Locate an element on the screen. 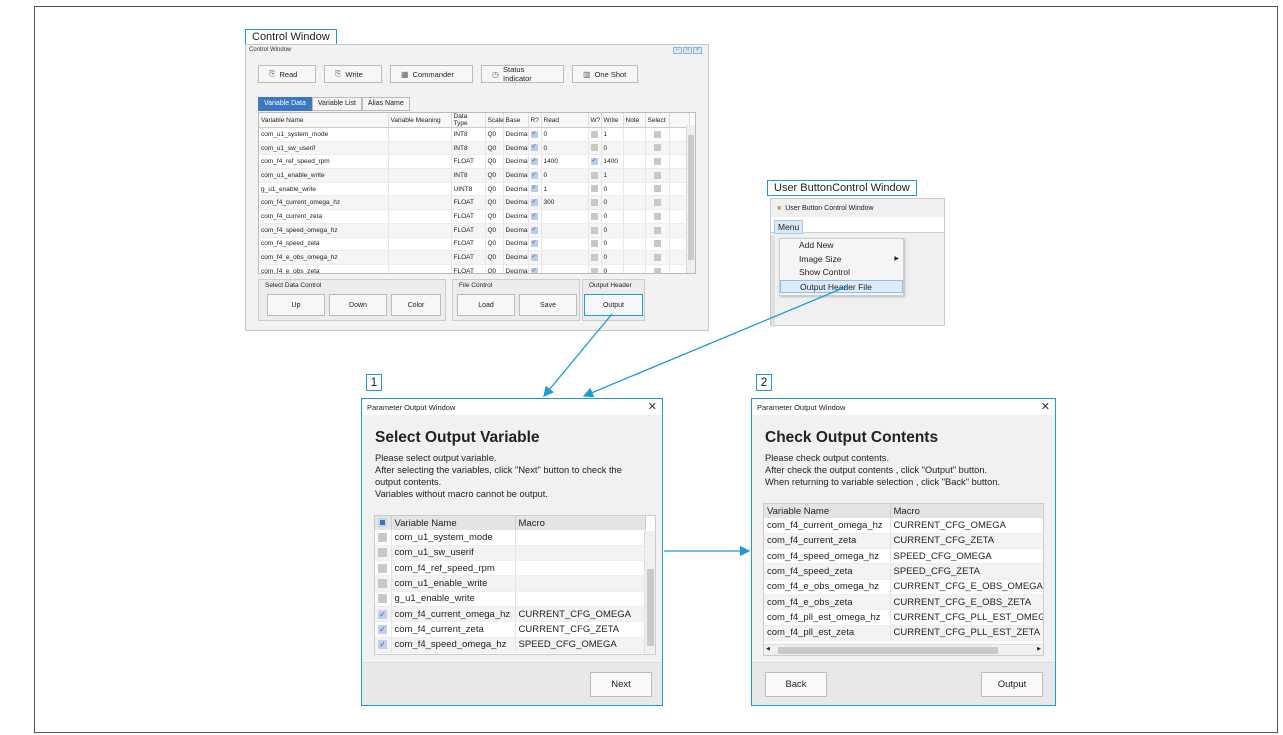 This screenshot has width=1283, height=735. menu-item-output-header-file: Output Header File is located at coordinates (841, 286).